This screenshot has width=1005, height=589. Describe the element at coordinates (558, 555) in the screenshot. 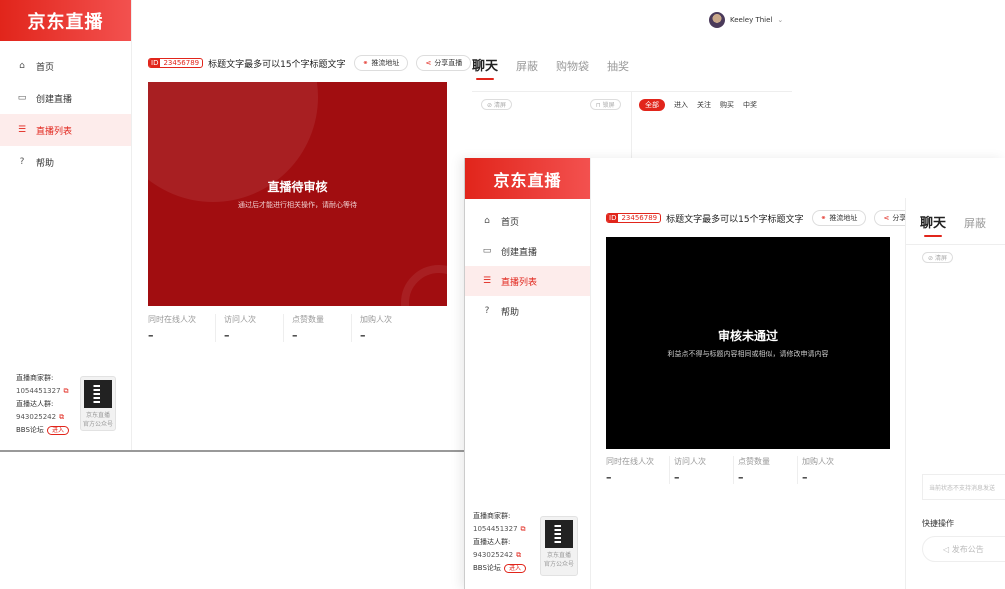

I see `qr-caption: 京东直播` at that location.